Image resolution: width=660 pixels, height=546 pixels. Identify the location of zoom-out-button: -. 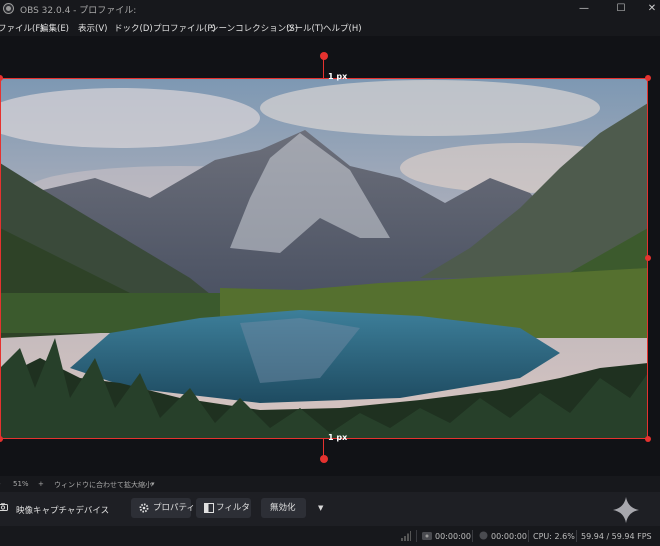
(0, 484).